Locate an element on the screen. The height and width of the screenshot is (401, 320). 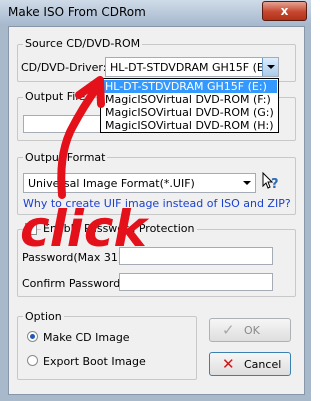
checkmark-icon: ✓ is located at coordinates (228, 330).